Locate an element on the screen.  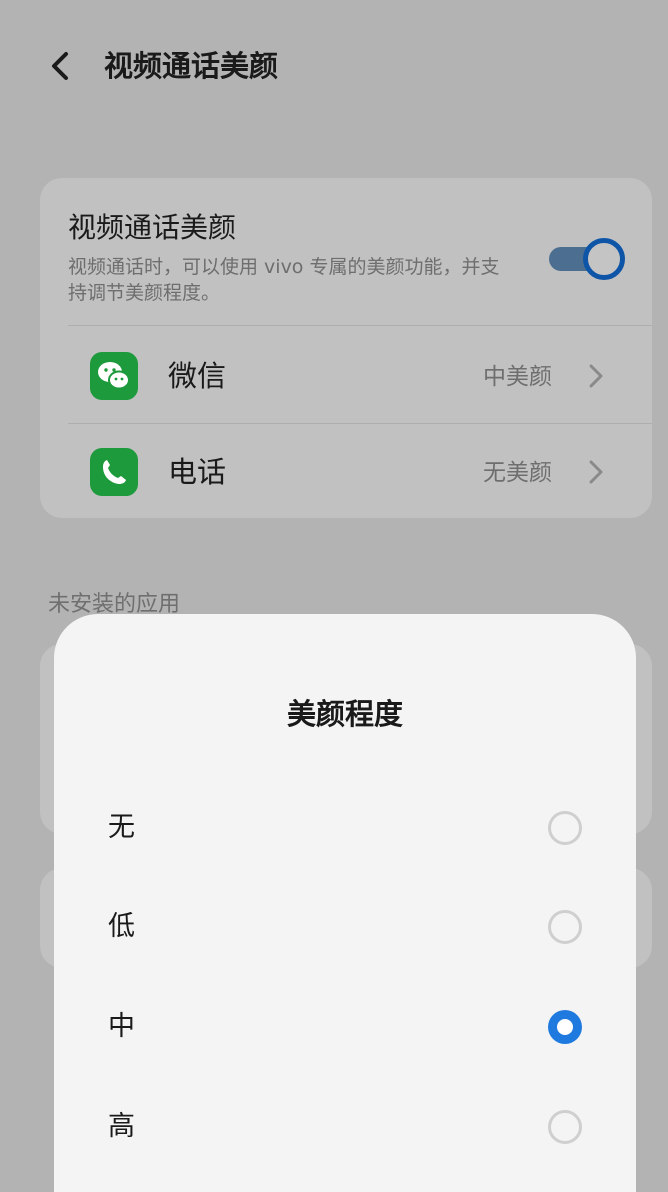
option-label: 无 is located at coordinates (121, 827).